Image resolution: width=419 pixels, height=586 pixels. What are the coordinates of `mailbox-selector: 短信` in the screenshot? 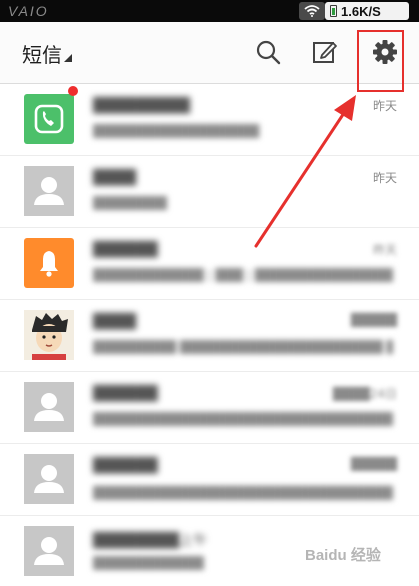 It's located at (47, 53).